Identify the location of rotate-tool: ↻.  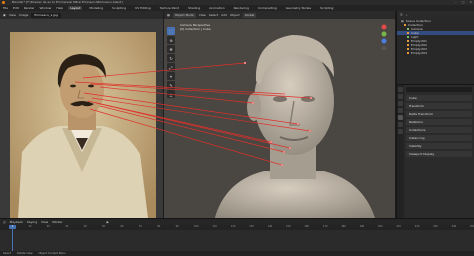
(171, 58).